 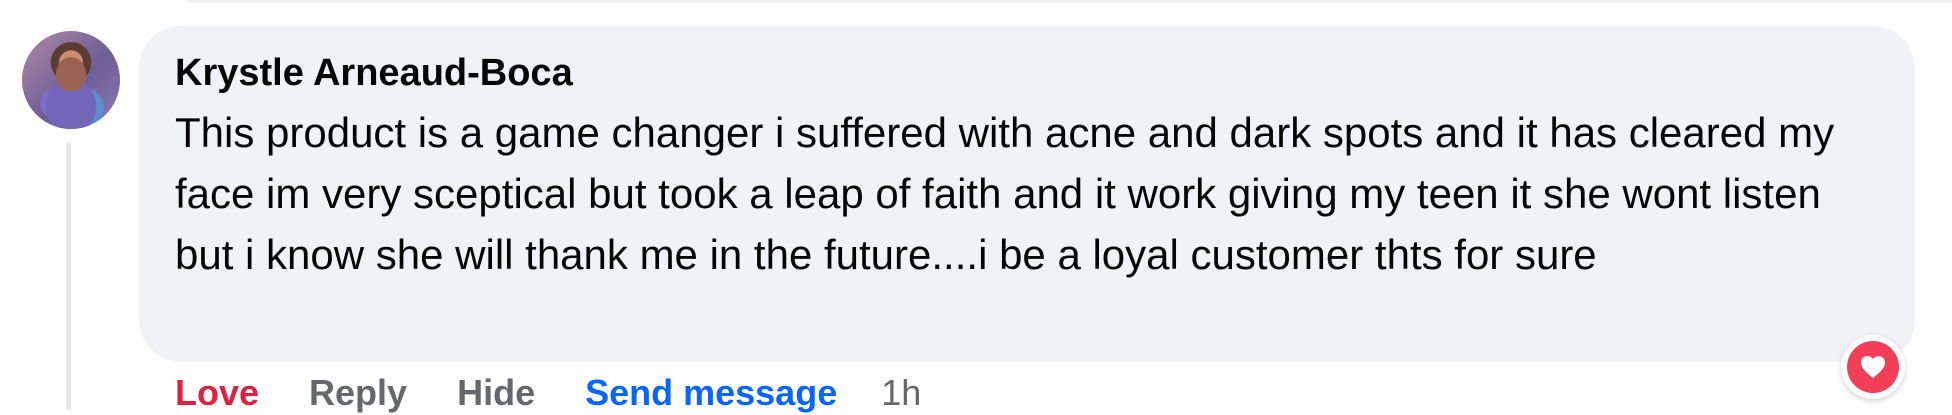 I want to click on heart-icon, so click(x=1873, y=367).